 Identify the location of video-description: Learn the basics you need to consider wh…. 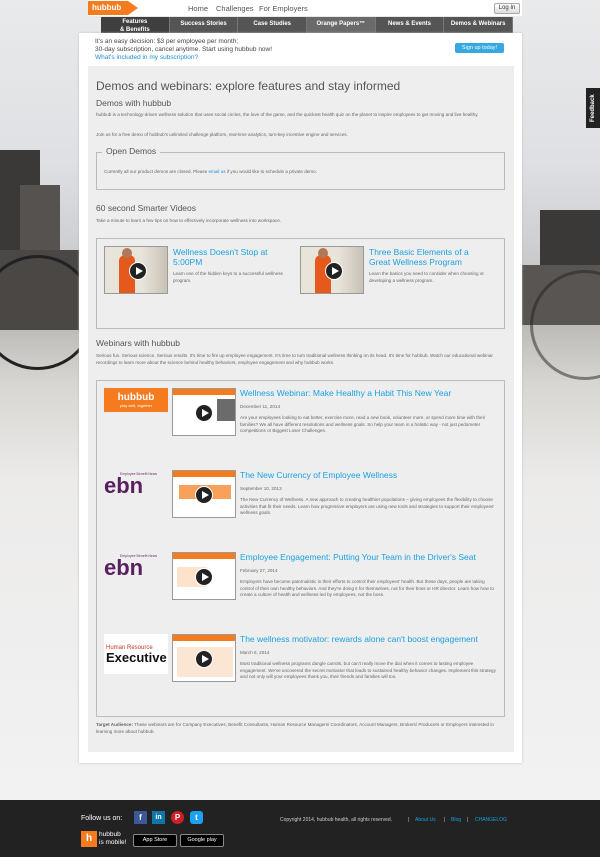
(426, 277).